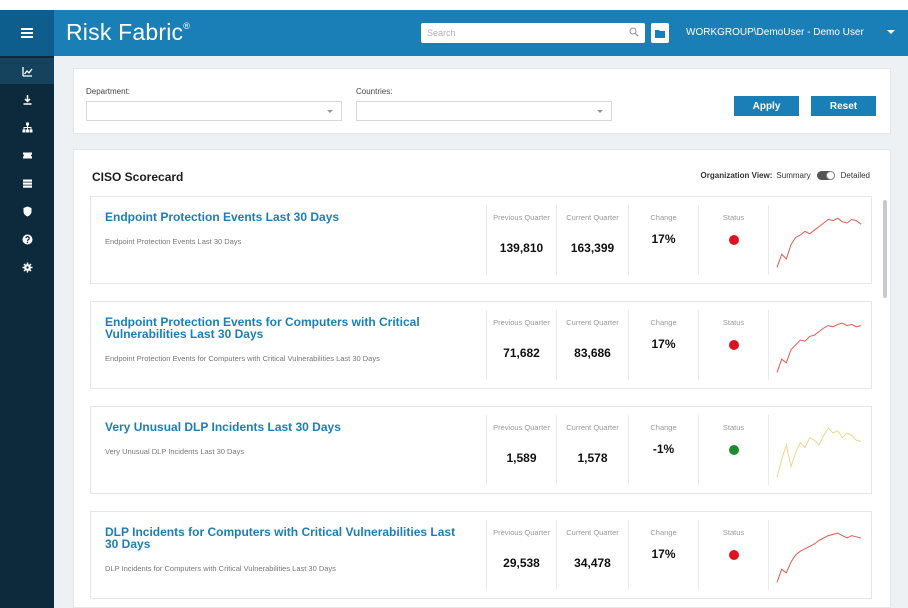 The height and width of the screenshot is (608, 908). I want to click on user-menu-caret-icon, so click(891, 32).